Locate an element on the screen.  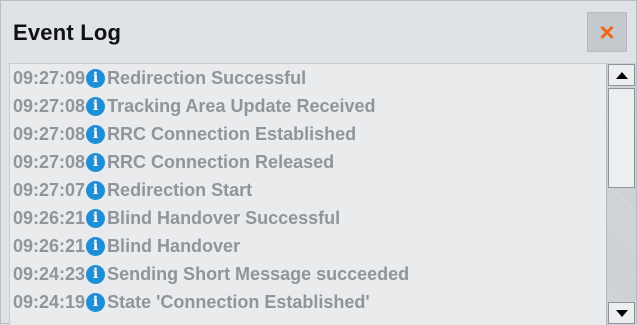
arrow-down-icon is located at coordinates (621, 313).